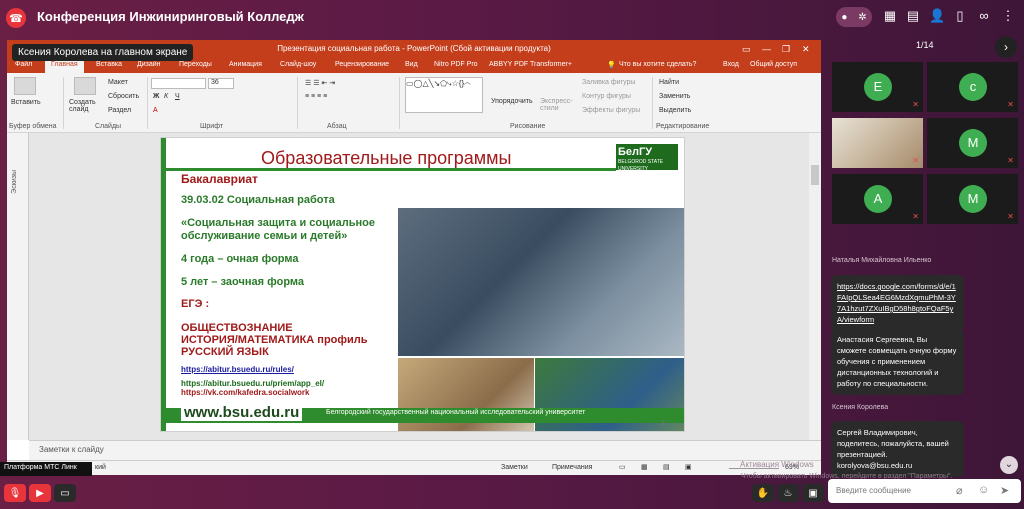 The height and width of the screenshot is (509, 1024). What do you see at coordinates (119, 110) in the screenshot?
I see `section-button: Раздел` at bounding box center [119, 110].